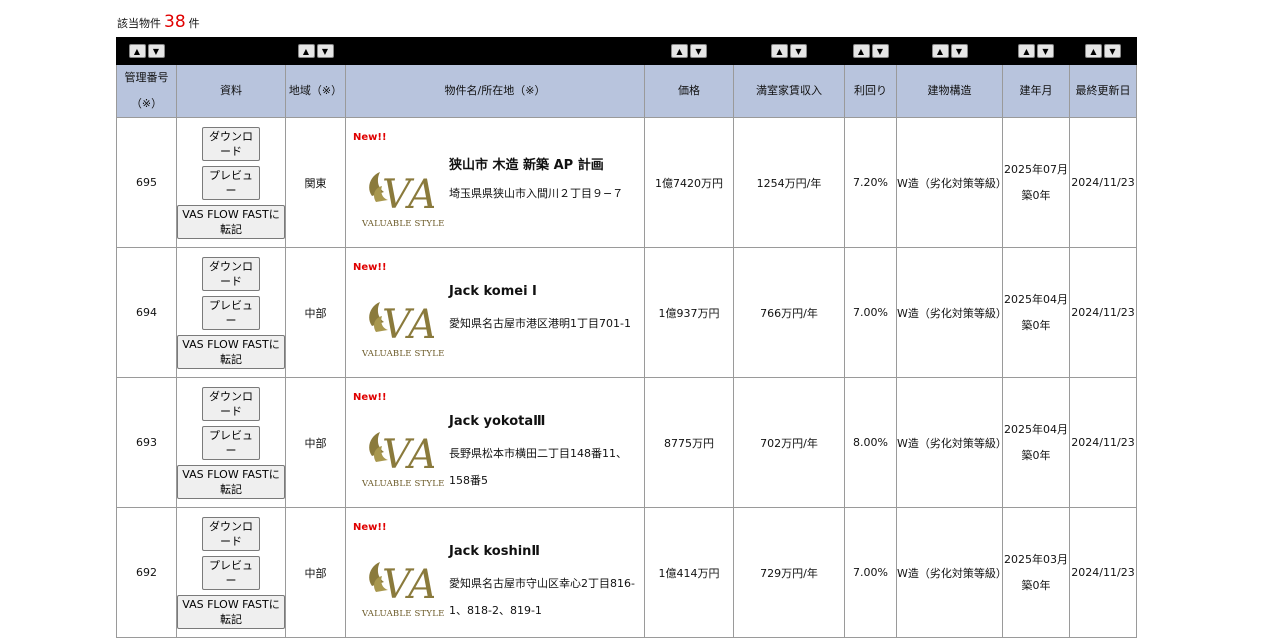 Image resolution: width=1280 pixels, height=638 pixels. Describe the element at coordinates (1036, 312) in the screenshot. I see `cell-built: 2025年04月 築0年` at that location.